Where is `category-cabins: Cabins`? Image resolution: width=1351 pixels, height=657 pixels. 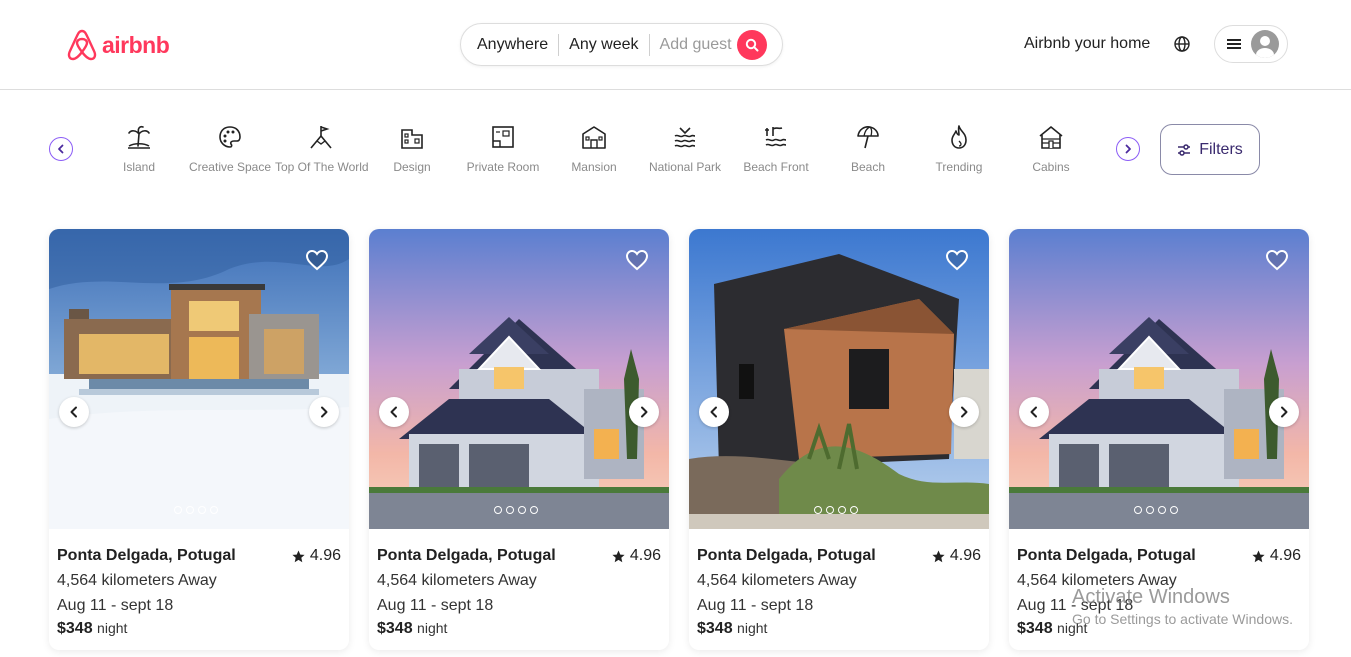 category-cabins: Cabins is located at coordinates (1051, 149).